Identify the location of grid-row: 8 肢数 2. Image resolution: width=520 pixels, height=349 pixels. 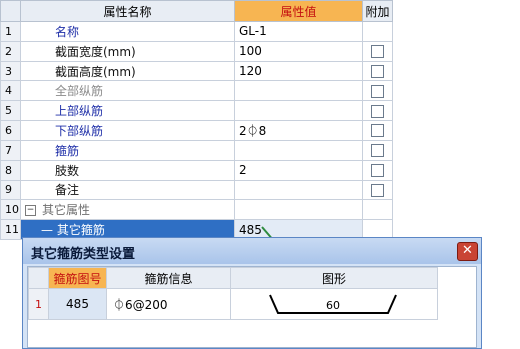
(196, 170).